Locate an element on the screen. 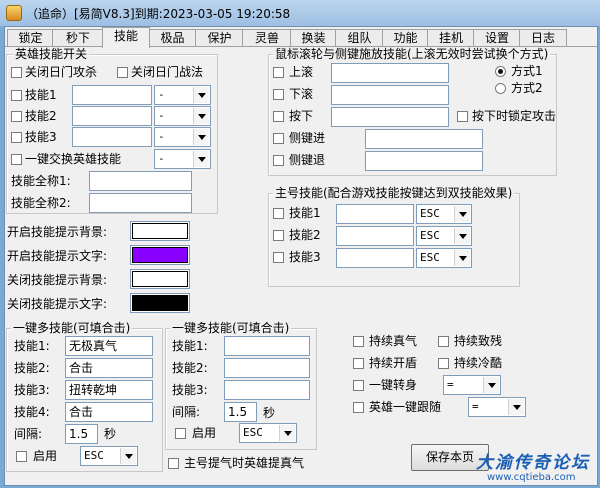  off-bg-color-picker is located at coordinates (160, 279).